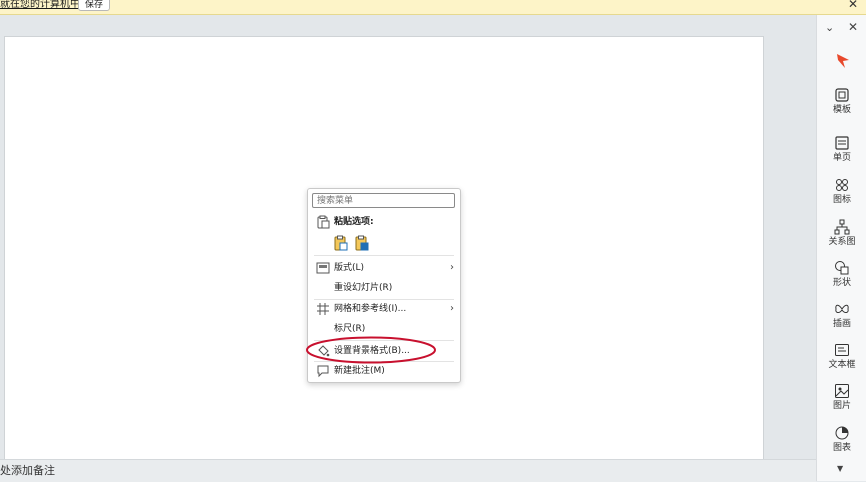  Describe the element at coordinates (841, 283) in the screenshot. I see `panel-item-label: 形状` at that location.